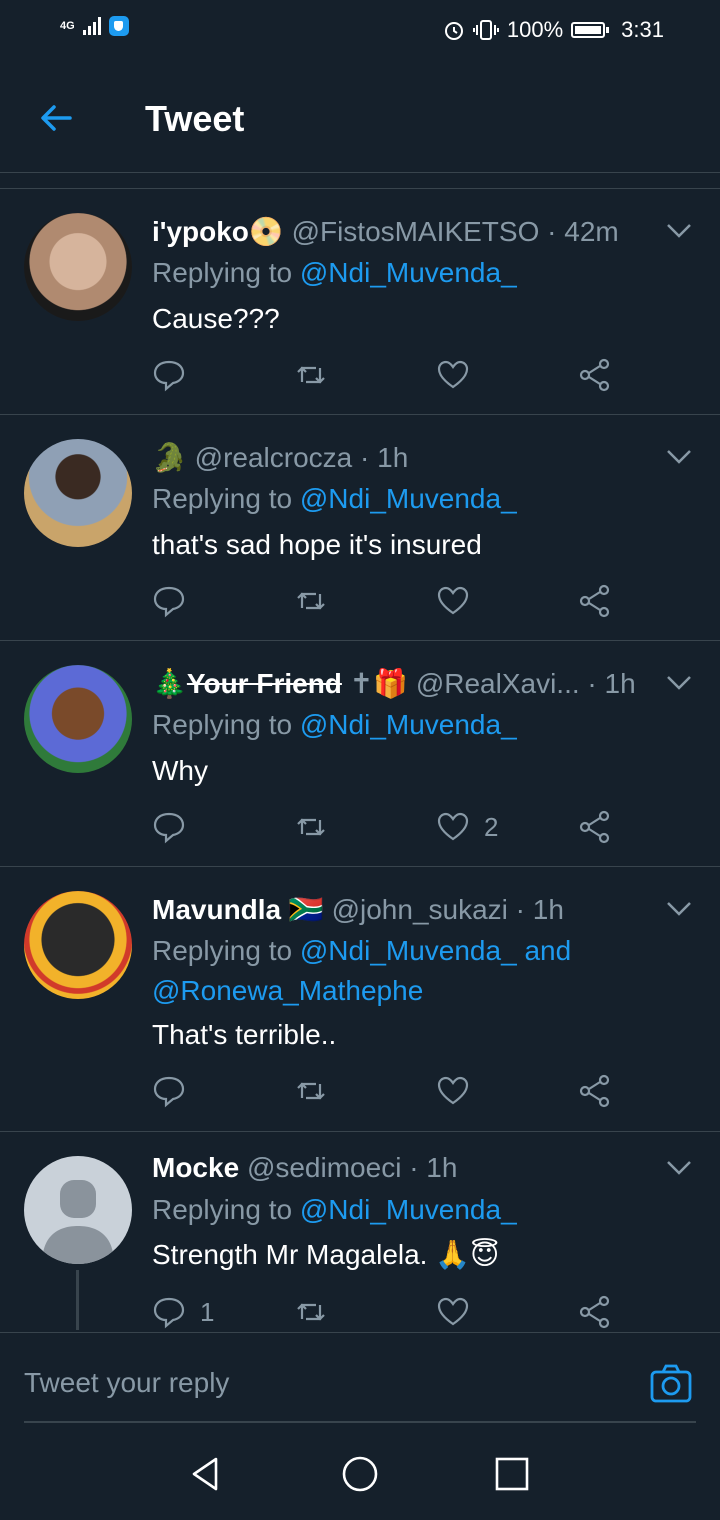  I want to click on name-emoji: 📀, so click(266, 231).